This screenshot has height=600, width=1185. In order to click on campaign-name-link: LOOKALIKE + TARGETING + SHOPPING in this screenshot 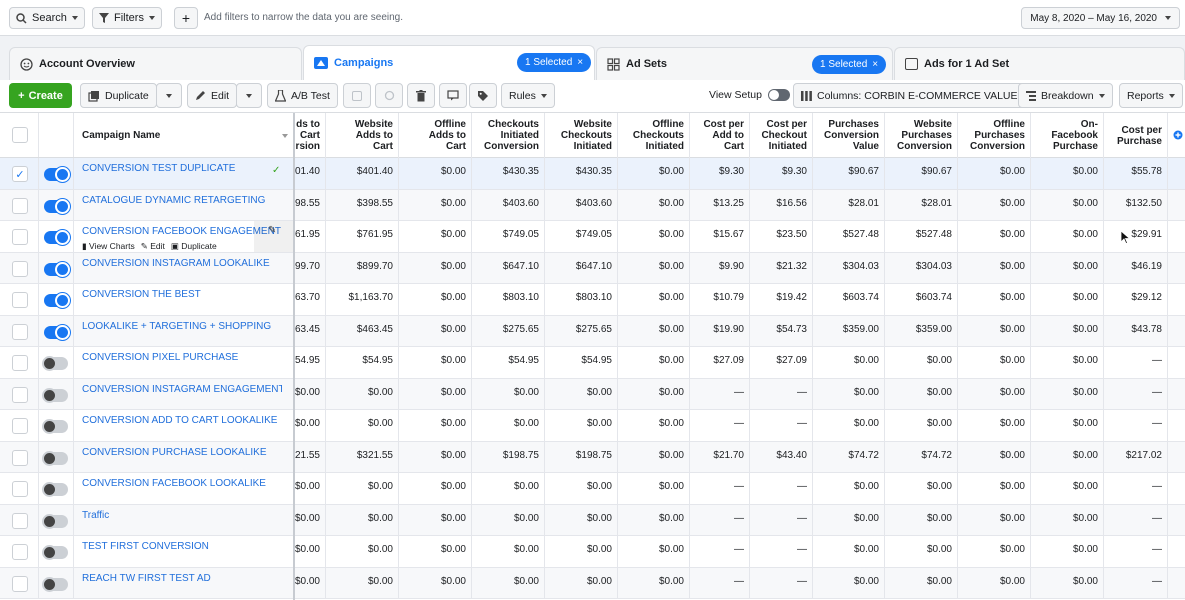, I will do `click(182, 326)`.